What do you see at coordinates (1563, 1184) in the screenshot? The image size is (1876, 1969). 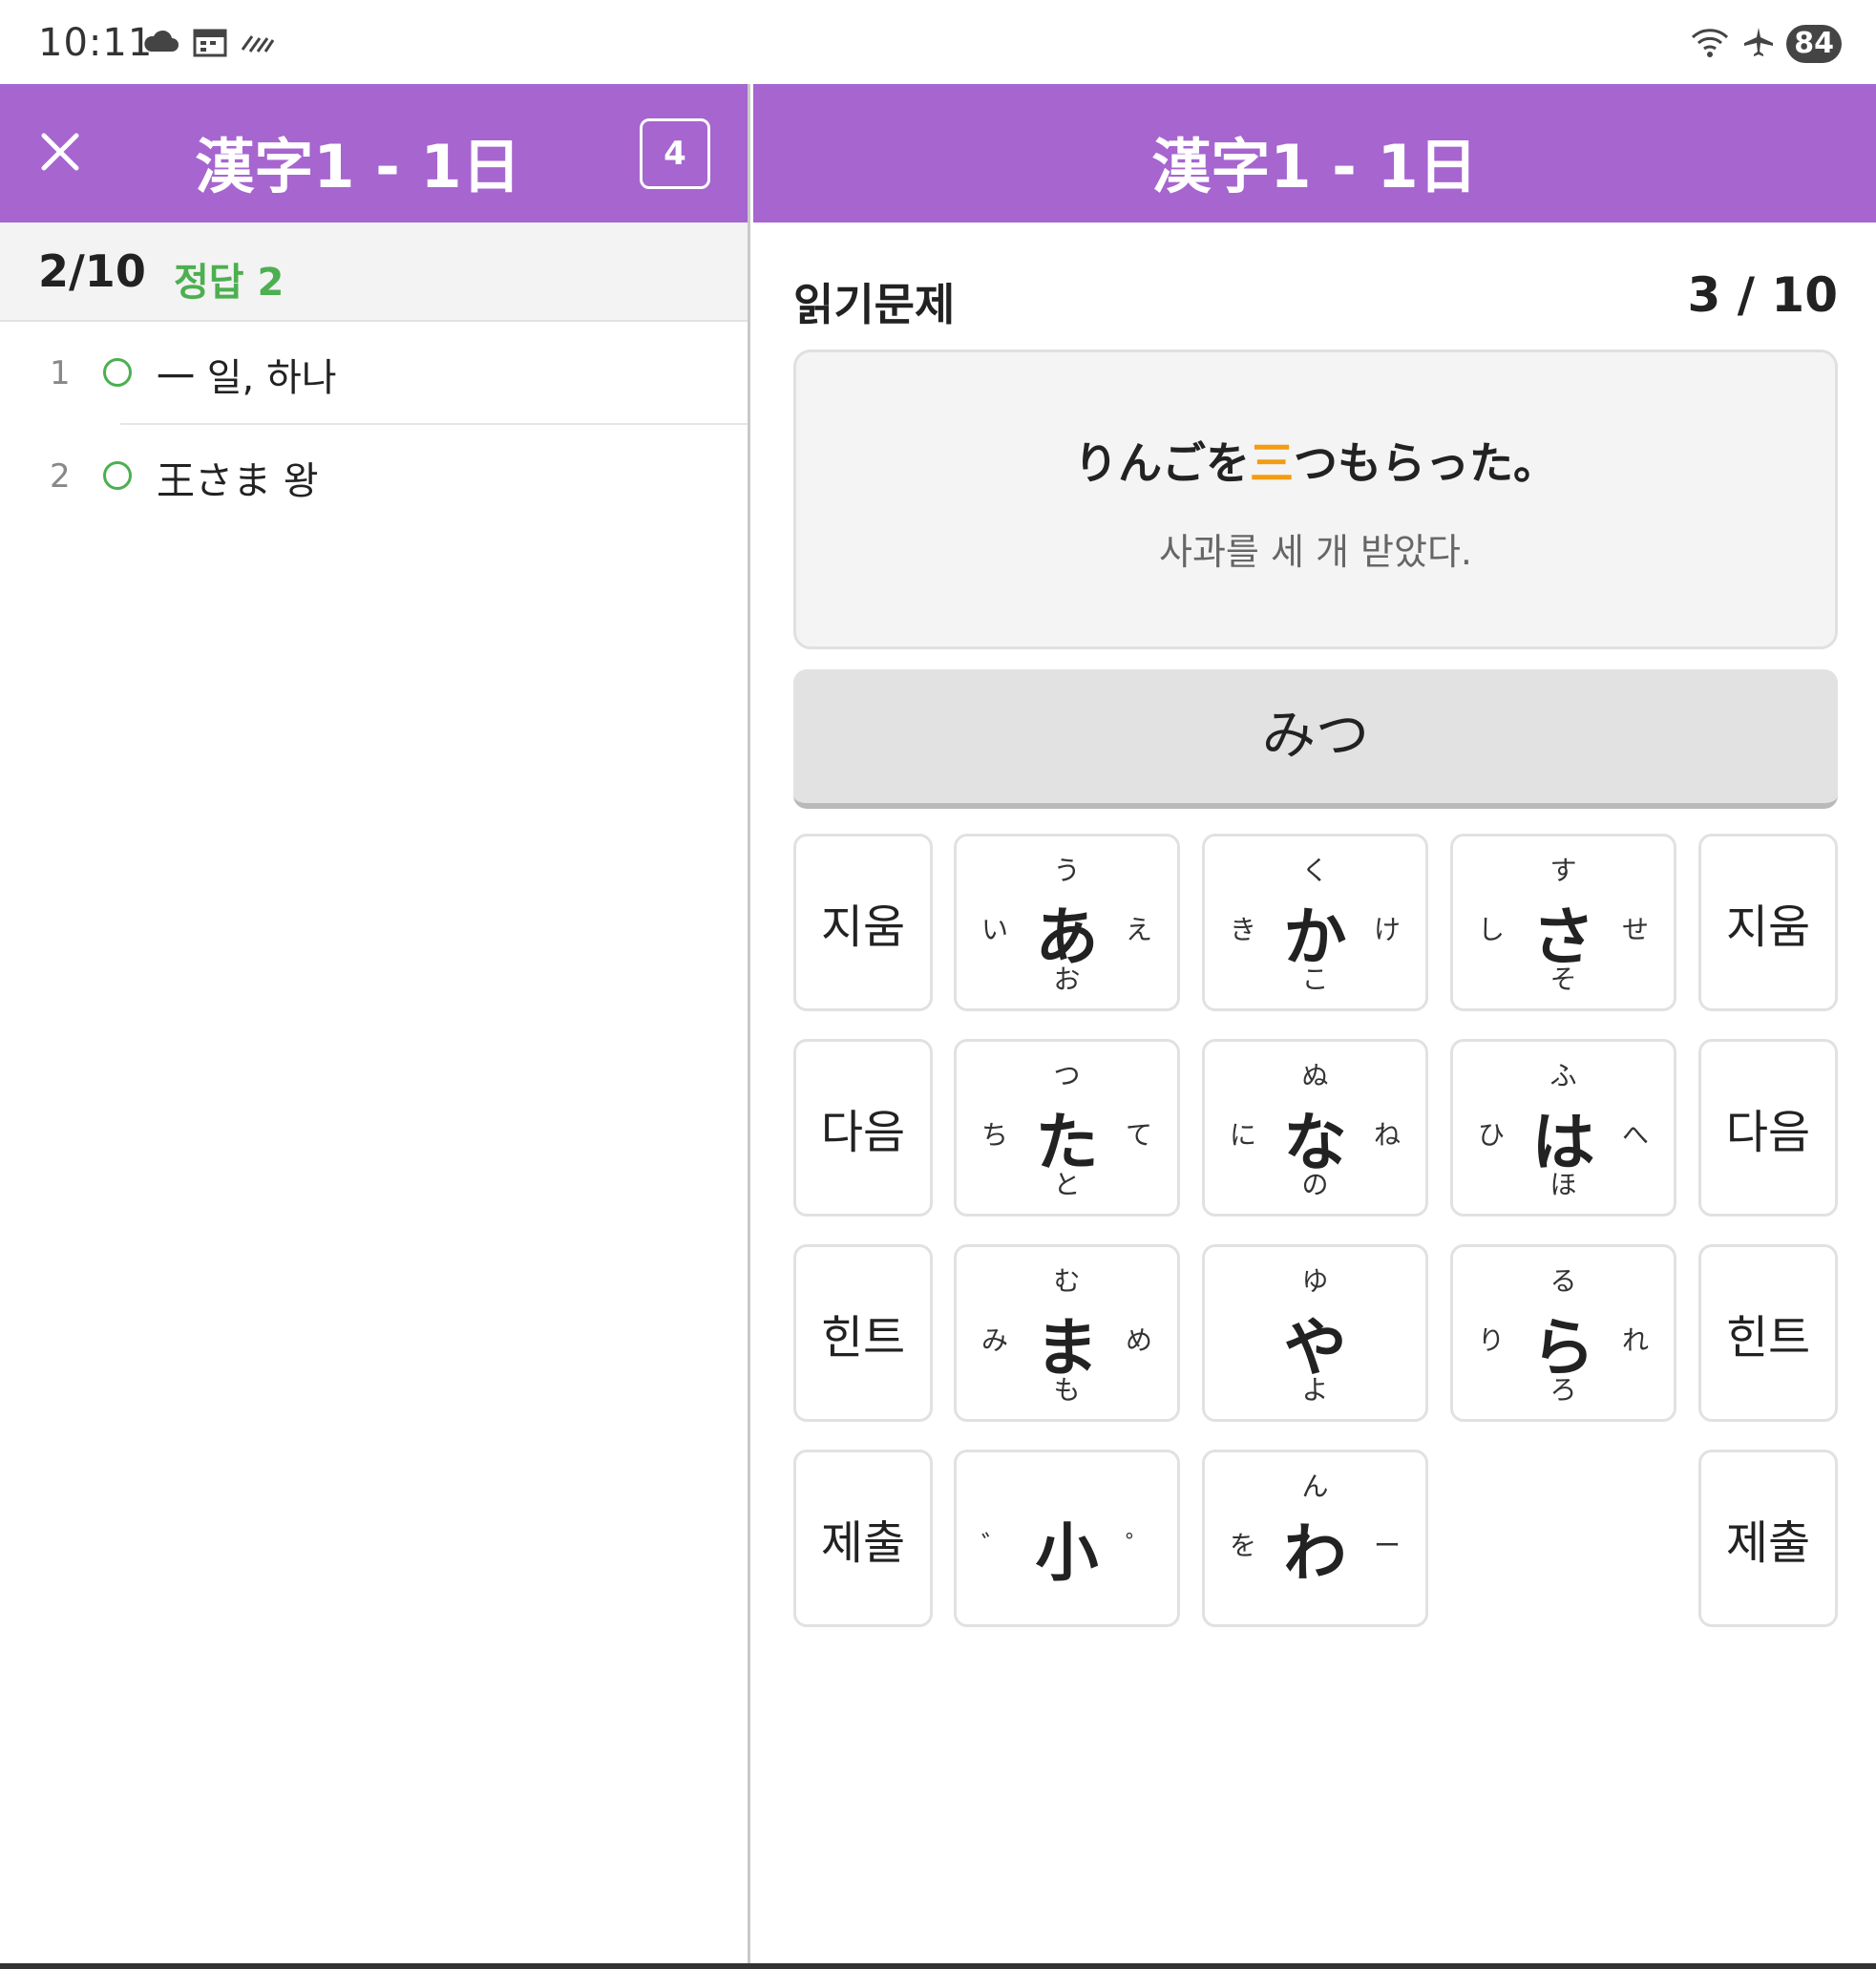 I see `flick-down: ほ` at bounding box center [1563, 1184].